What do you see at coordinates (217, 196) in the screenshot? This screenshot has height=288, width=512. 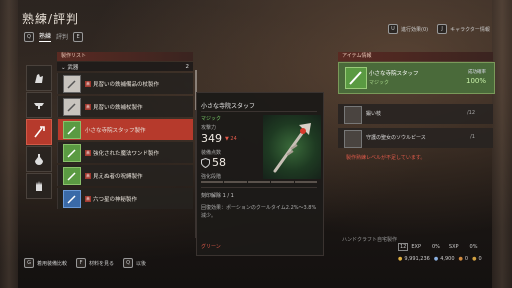 I see `engrave-unlock: 刻印解除 1 / 1` at bounding box center [217, 196].